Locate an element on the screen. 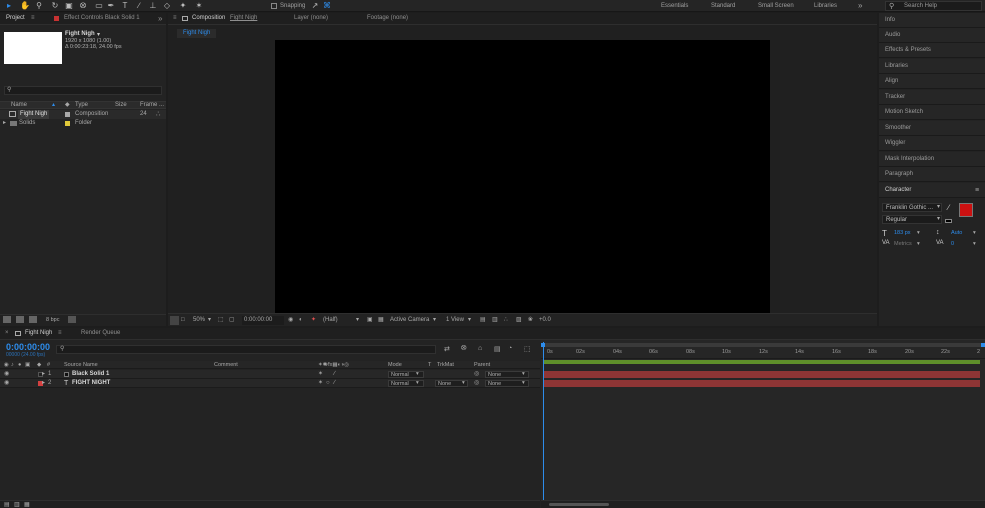 The image size is (985, 508). timeline-menu-icon: ≡ is located at coordinates (60, 333).